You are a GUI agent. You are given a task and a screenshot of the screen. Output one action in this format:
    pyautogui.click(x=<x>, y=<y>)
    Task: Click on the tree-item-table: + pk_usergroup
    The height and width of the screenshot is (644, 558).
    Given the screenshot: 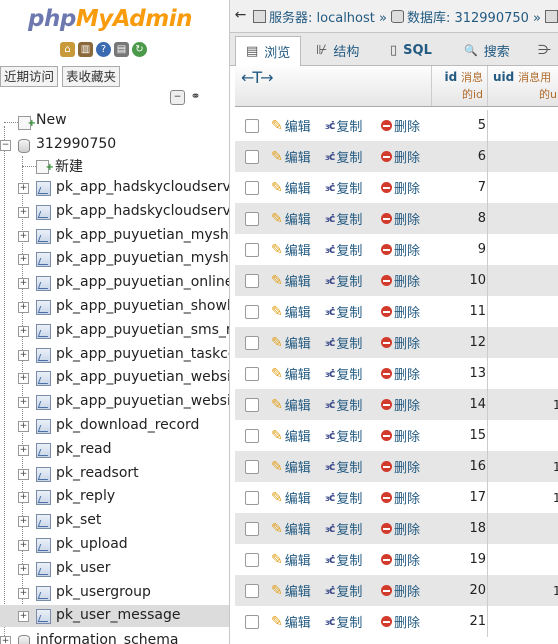 What is the action you would take?
    pyautogui.click(x=114, y=593)
    